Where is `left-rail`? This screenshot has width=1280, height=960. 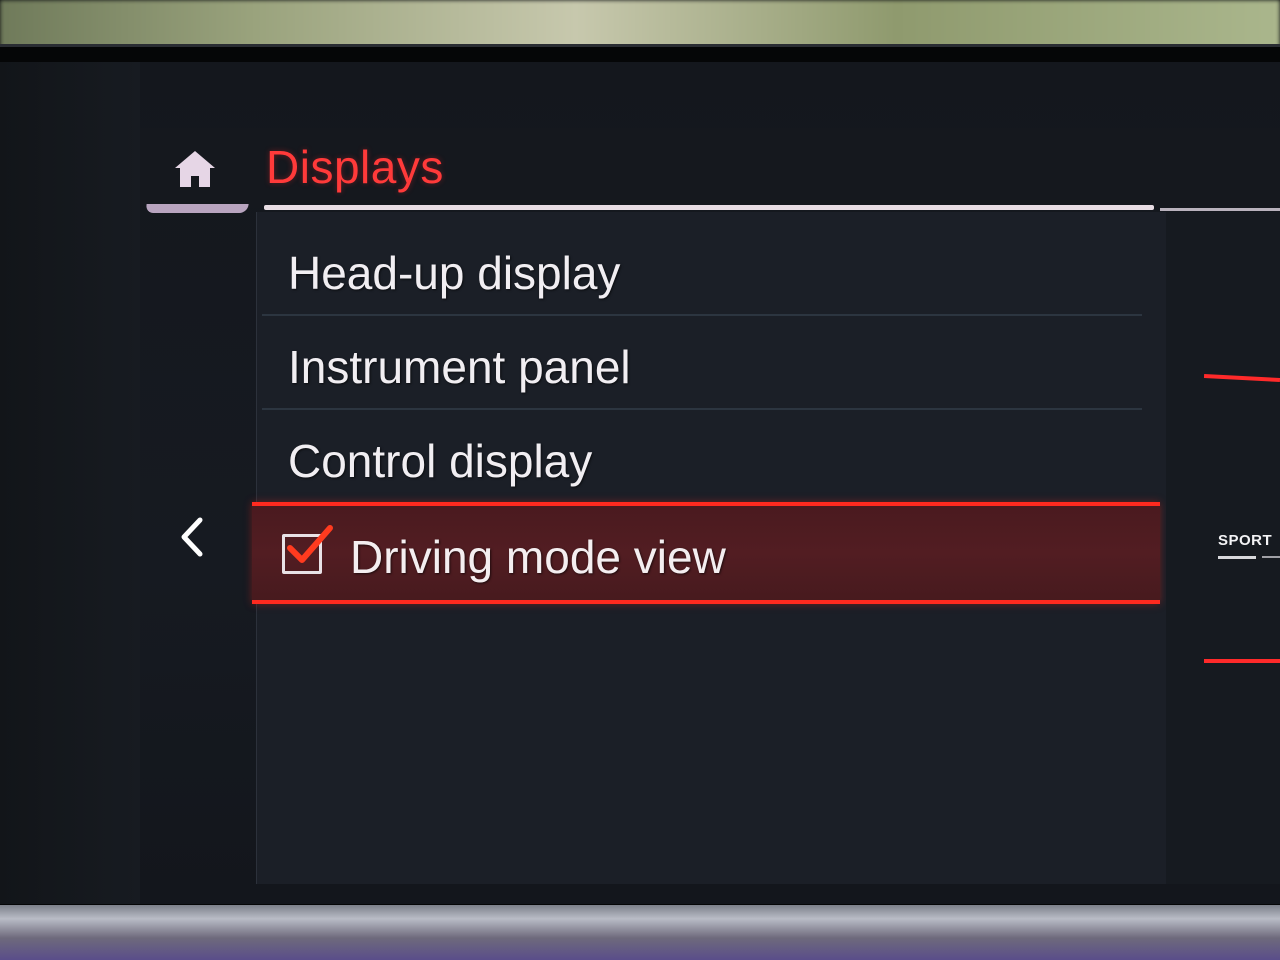 left-rail is located at coordinates (70, 483).